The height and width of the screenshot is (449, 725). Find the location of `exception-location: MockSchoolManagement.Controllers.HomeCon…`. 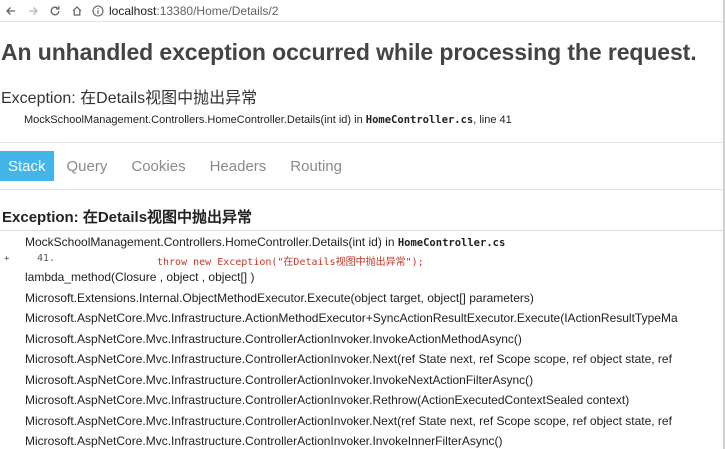

exception-location: MockSchoolManagement.Controllers.HomeCon… is located at coordinates (268, 120).